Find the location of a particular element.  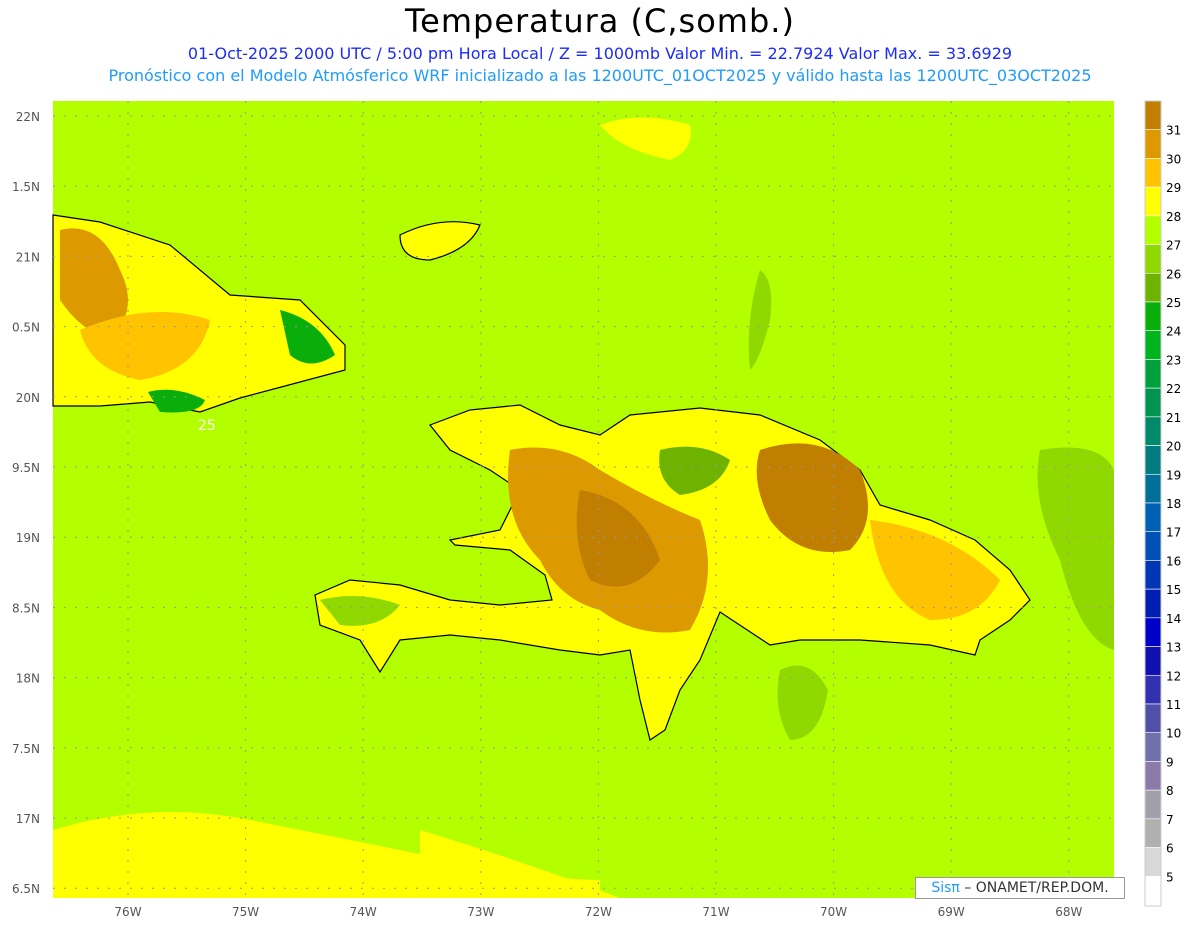

colorbar-label: 10 is located at coordinates (1173, 734).